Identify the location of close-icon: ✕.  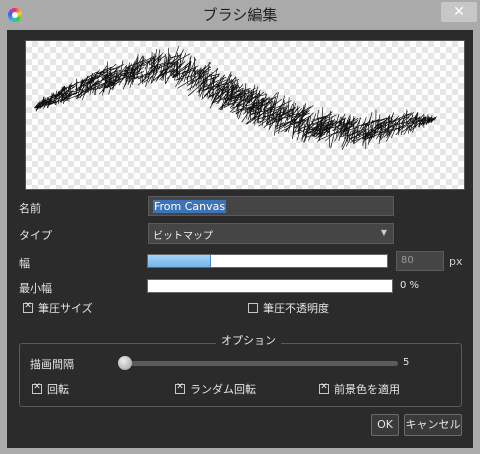
(459, 12).